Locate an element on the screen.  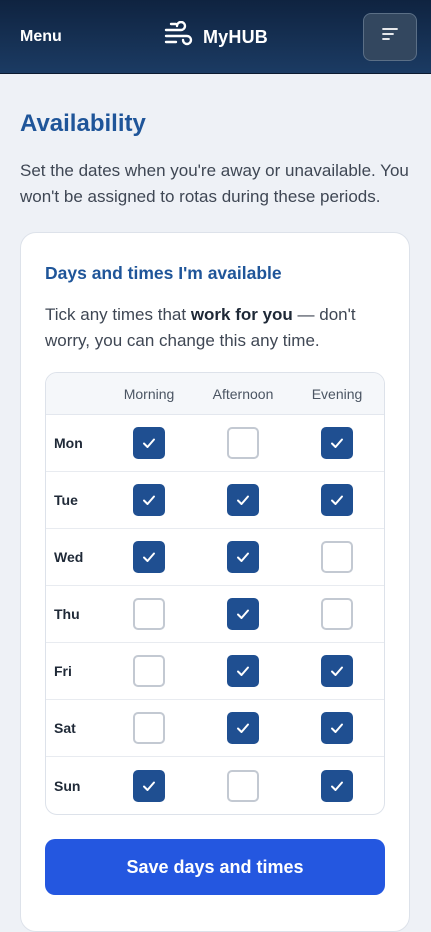
column-header-morning: Morning is located at coordinates (149, 393).